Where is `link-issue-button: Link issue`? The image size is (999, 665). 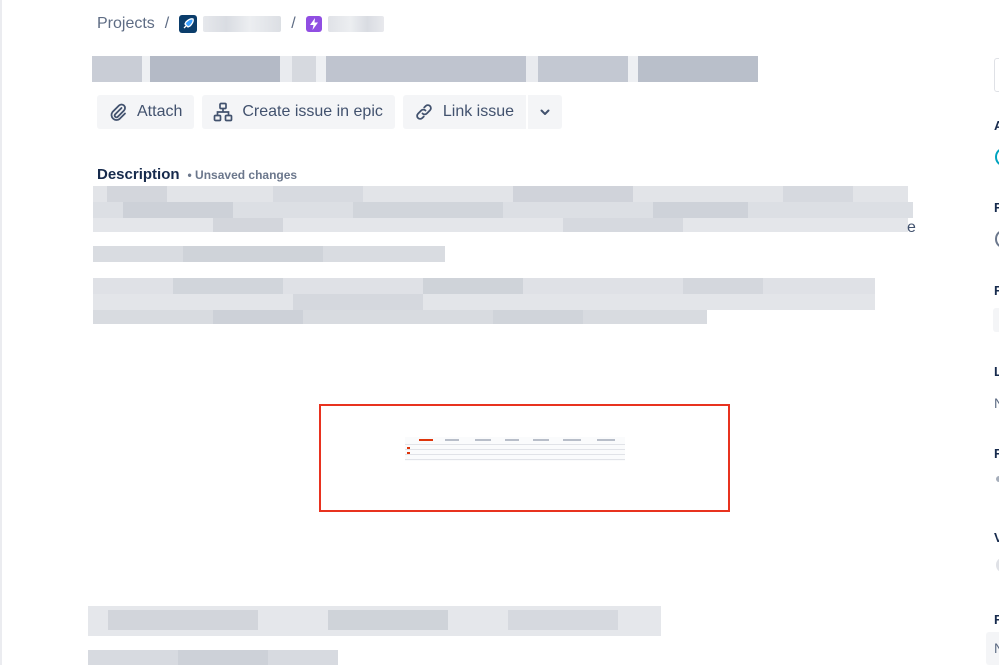 link-issue-button: Link issue is located at coordinates (464, 112).